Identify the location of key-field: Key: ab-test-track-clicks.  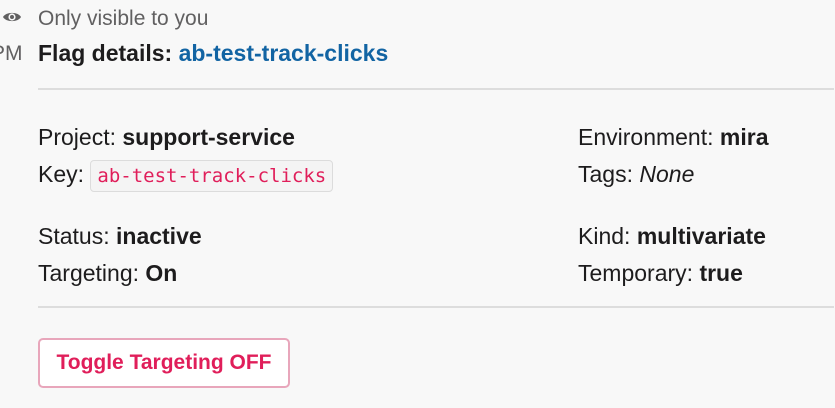
(186, 175).